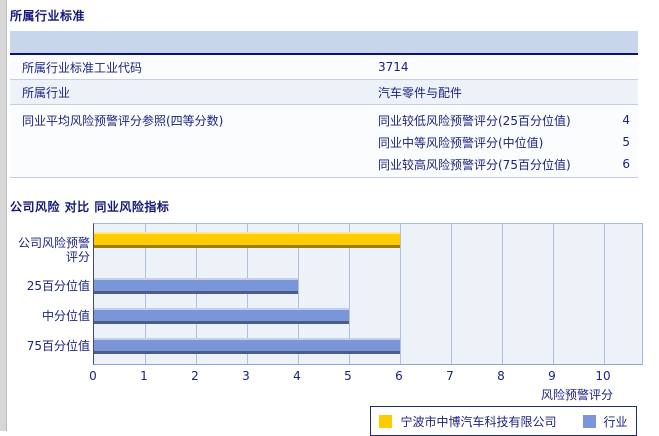  I want to click on y-category-label: 公司风险预警评分, so click(53, 250).